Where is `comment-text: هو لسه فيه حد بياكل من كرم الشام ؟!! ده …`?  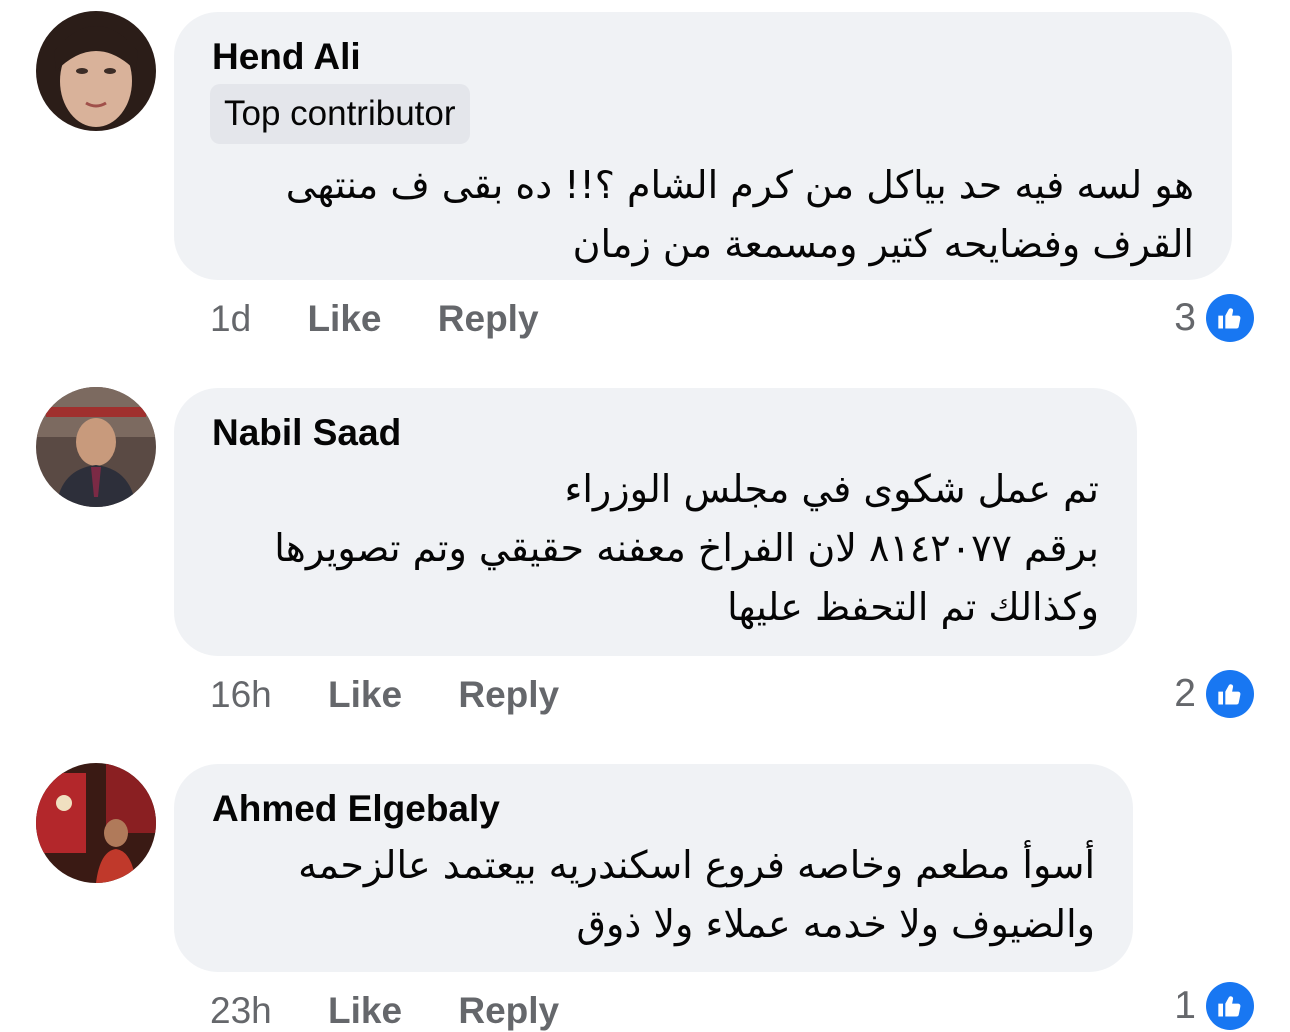 comment-text: هو لسه فيه حد بياكل من كرم الشام ؟!! ده … is located at coordinates (740, 215).